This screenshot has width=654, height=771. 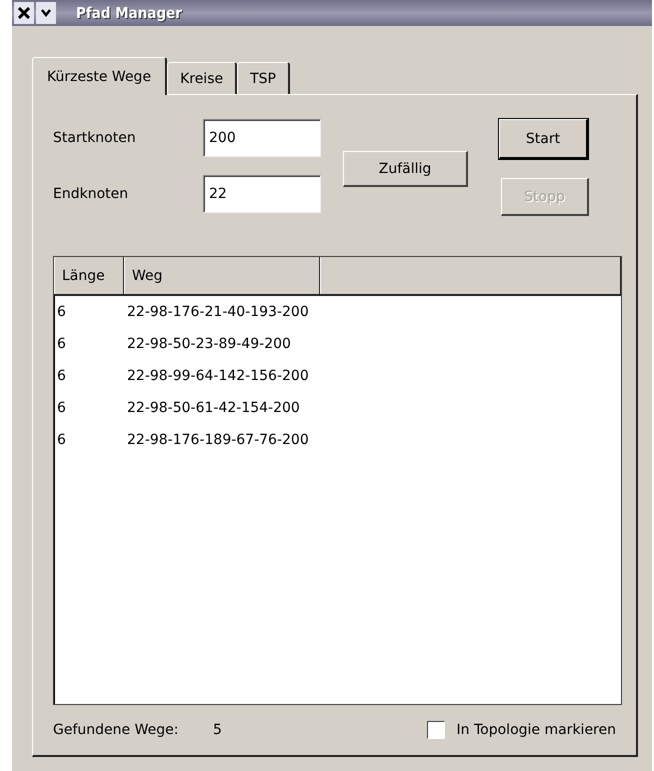 What do you see at coordinates (95, 138) in the screenshot?
I see `field-label: Startknoten` at bounding box center [95, 138].